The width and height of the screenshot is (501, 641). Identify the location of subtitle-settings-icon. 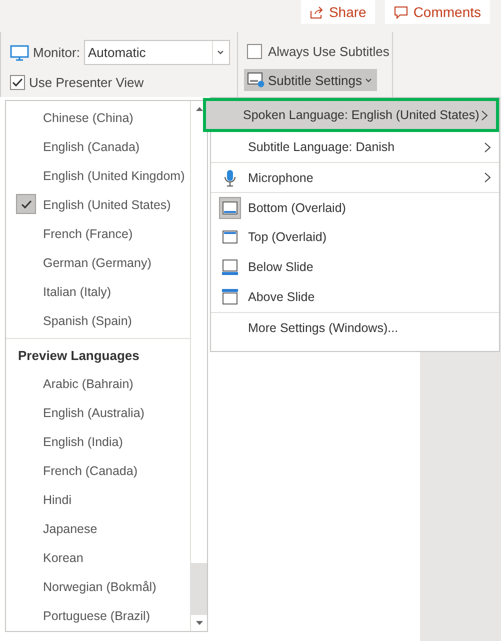
(256, 80).